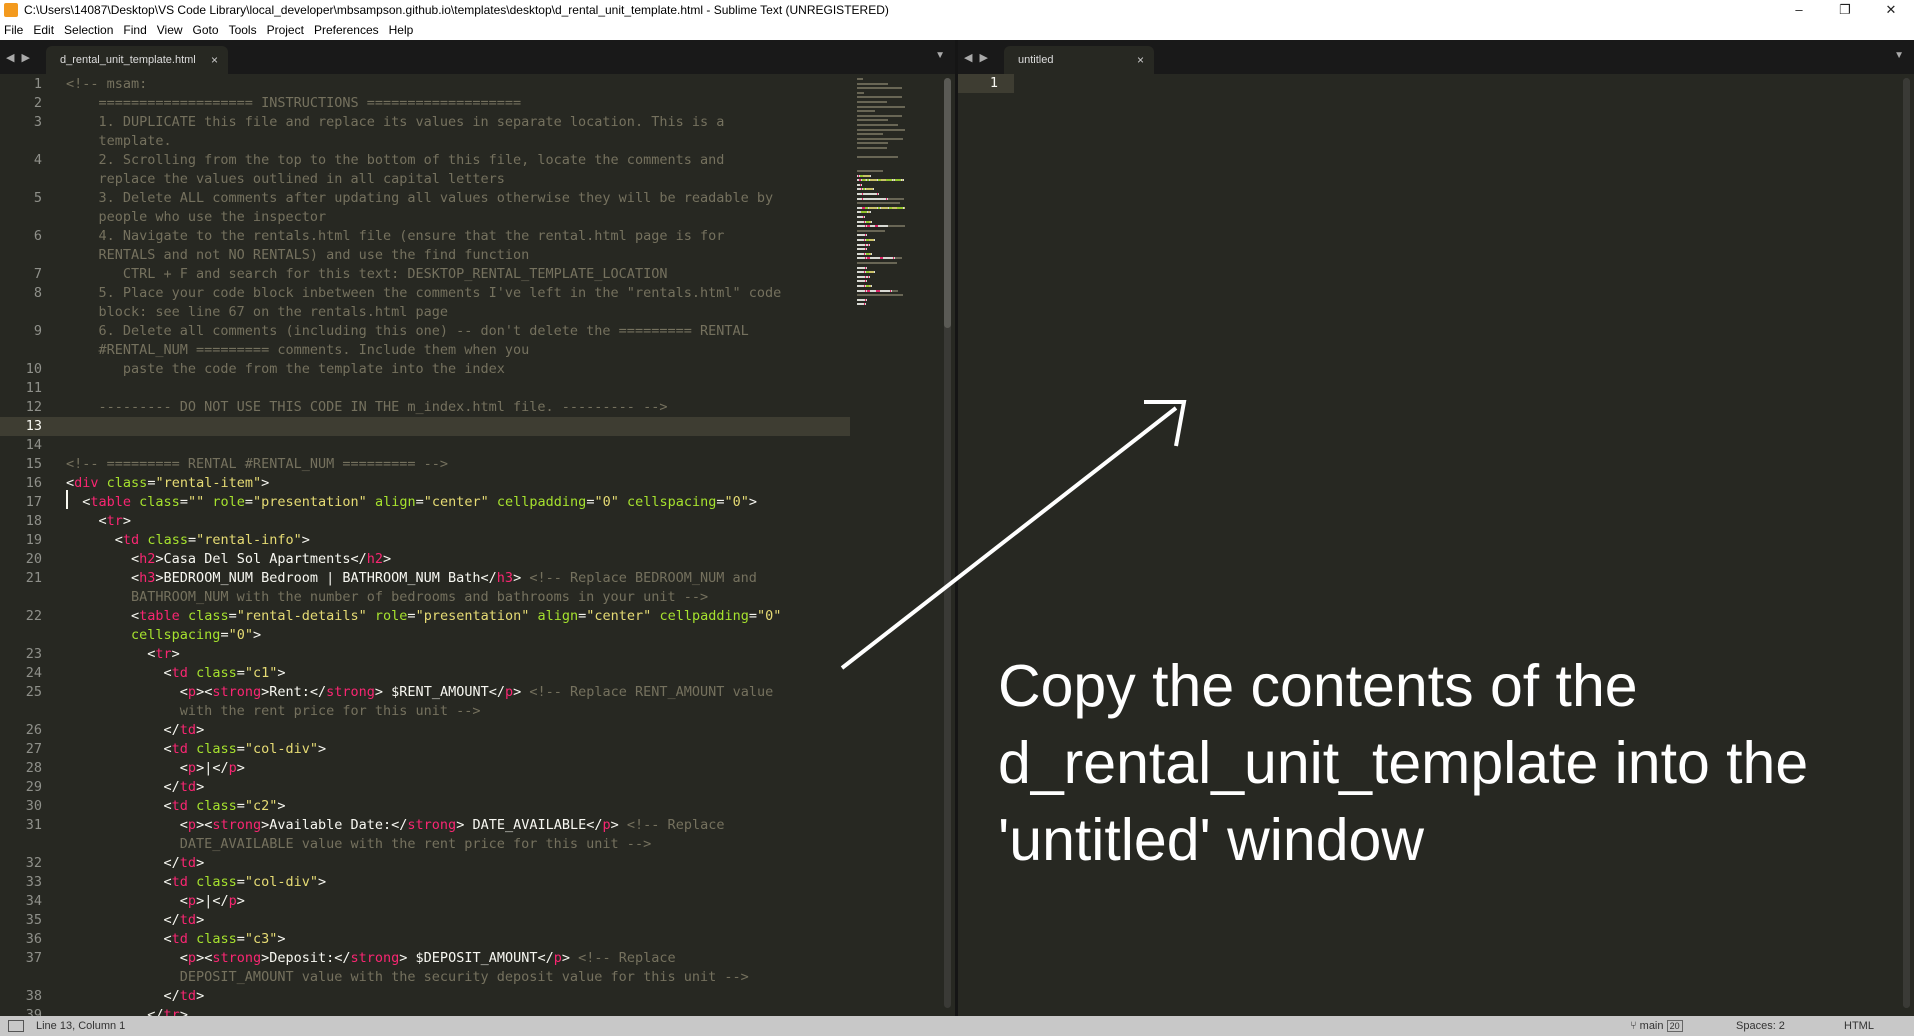 The image size is (1914, 1036). I want to click on arrow-head-icon, so click(1165, 423).